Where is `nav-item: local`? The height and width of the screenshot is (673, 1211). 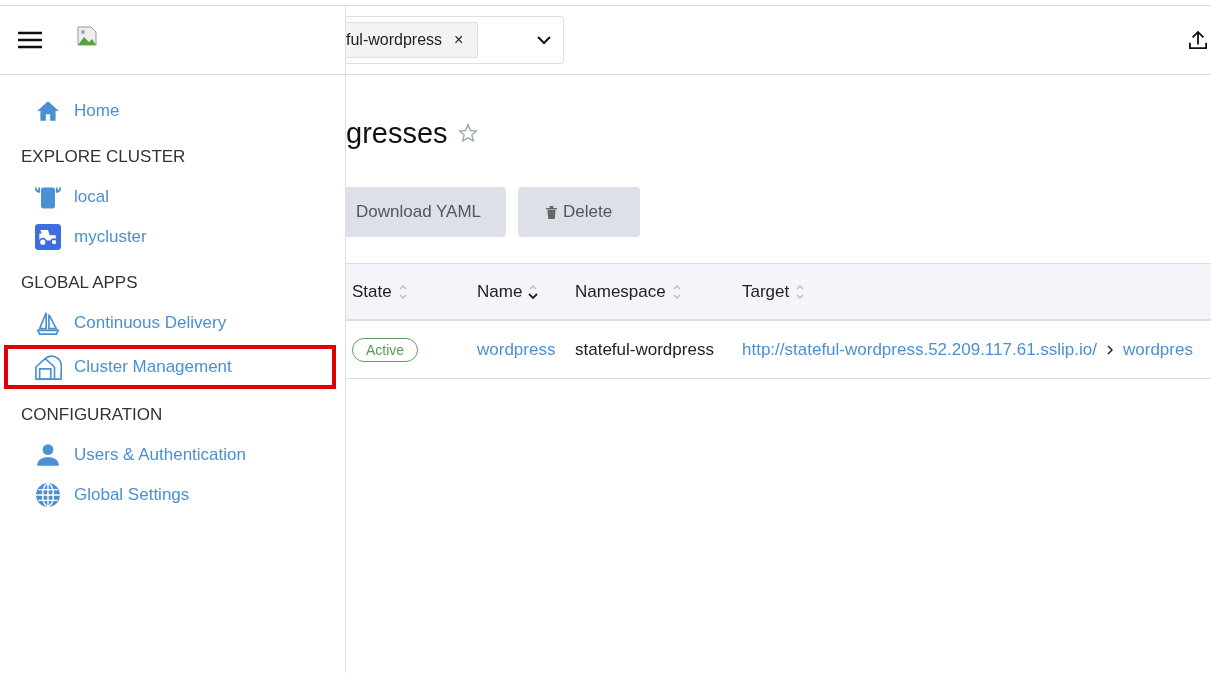 nav-item: local is located at coordinates (170, 197).